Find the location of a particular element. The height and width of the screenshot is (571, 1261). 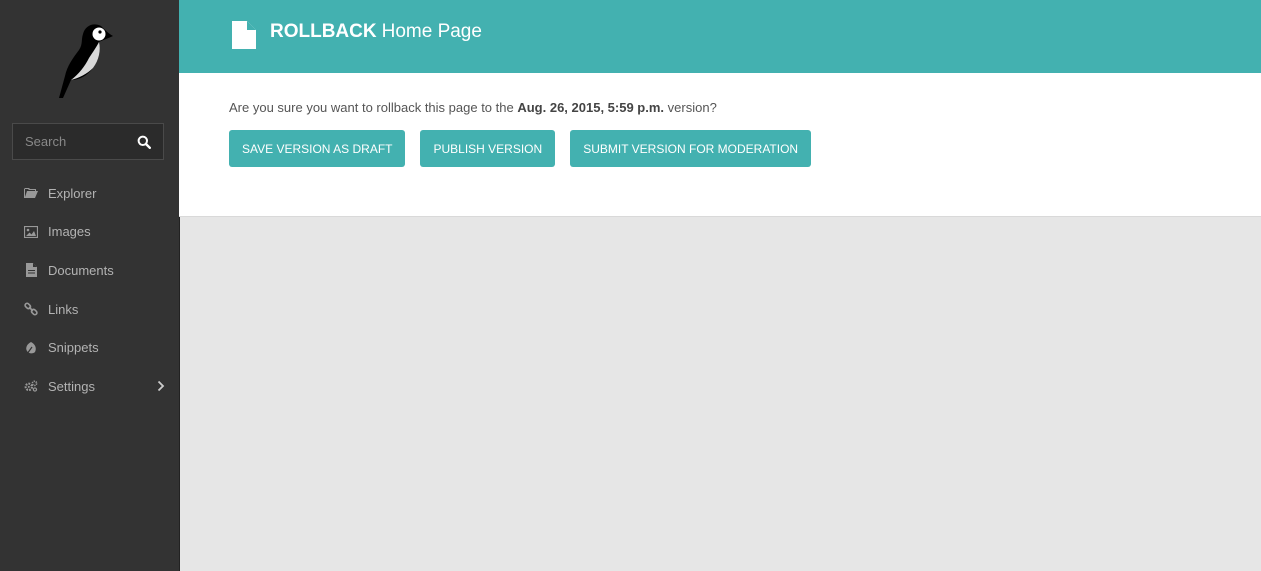

wagtail-bird-logo is located at coordinates (87, 60).